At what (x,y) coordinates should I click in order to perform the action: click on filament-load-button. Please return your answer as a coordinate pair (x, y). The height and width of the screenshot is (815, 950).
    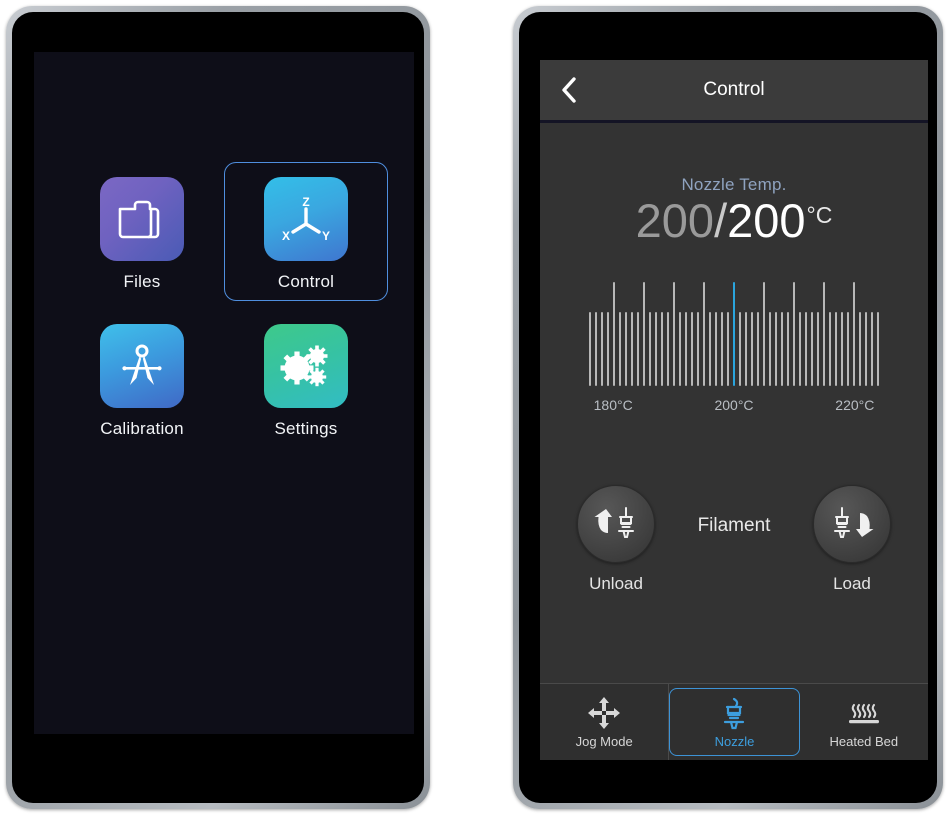
    Looking at the image, I should click on (851, 524).